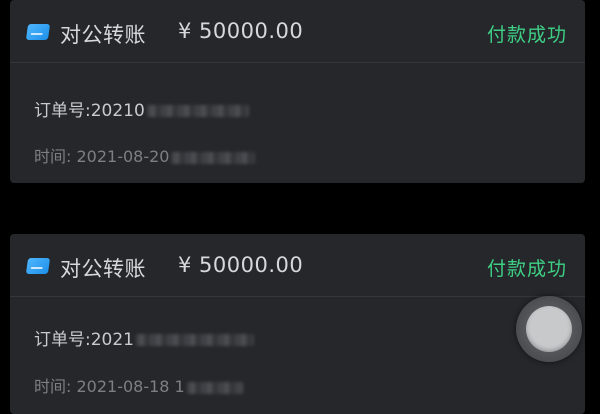  Describe the element at coordinates (117, 111) in the screenshot. I see `order-number-value: 20210` at that location.